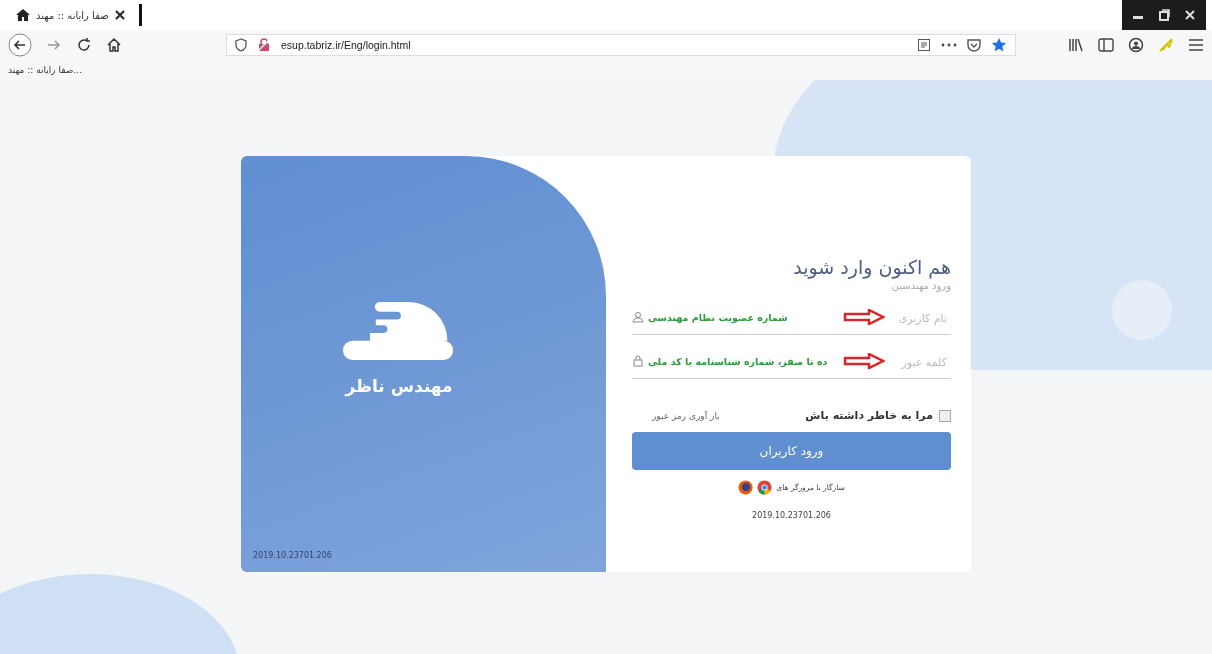 This screenshot has width=1212, height=654. What do you see at coordinates (738, 361) in the screenshot?
I see `annotation-text: ده تا صفر، شماره شناسنامه یا کد ملی` at bounding box center [738, 361].